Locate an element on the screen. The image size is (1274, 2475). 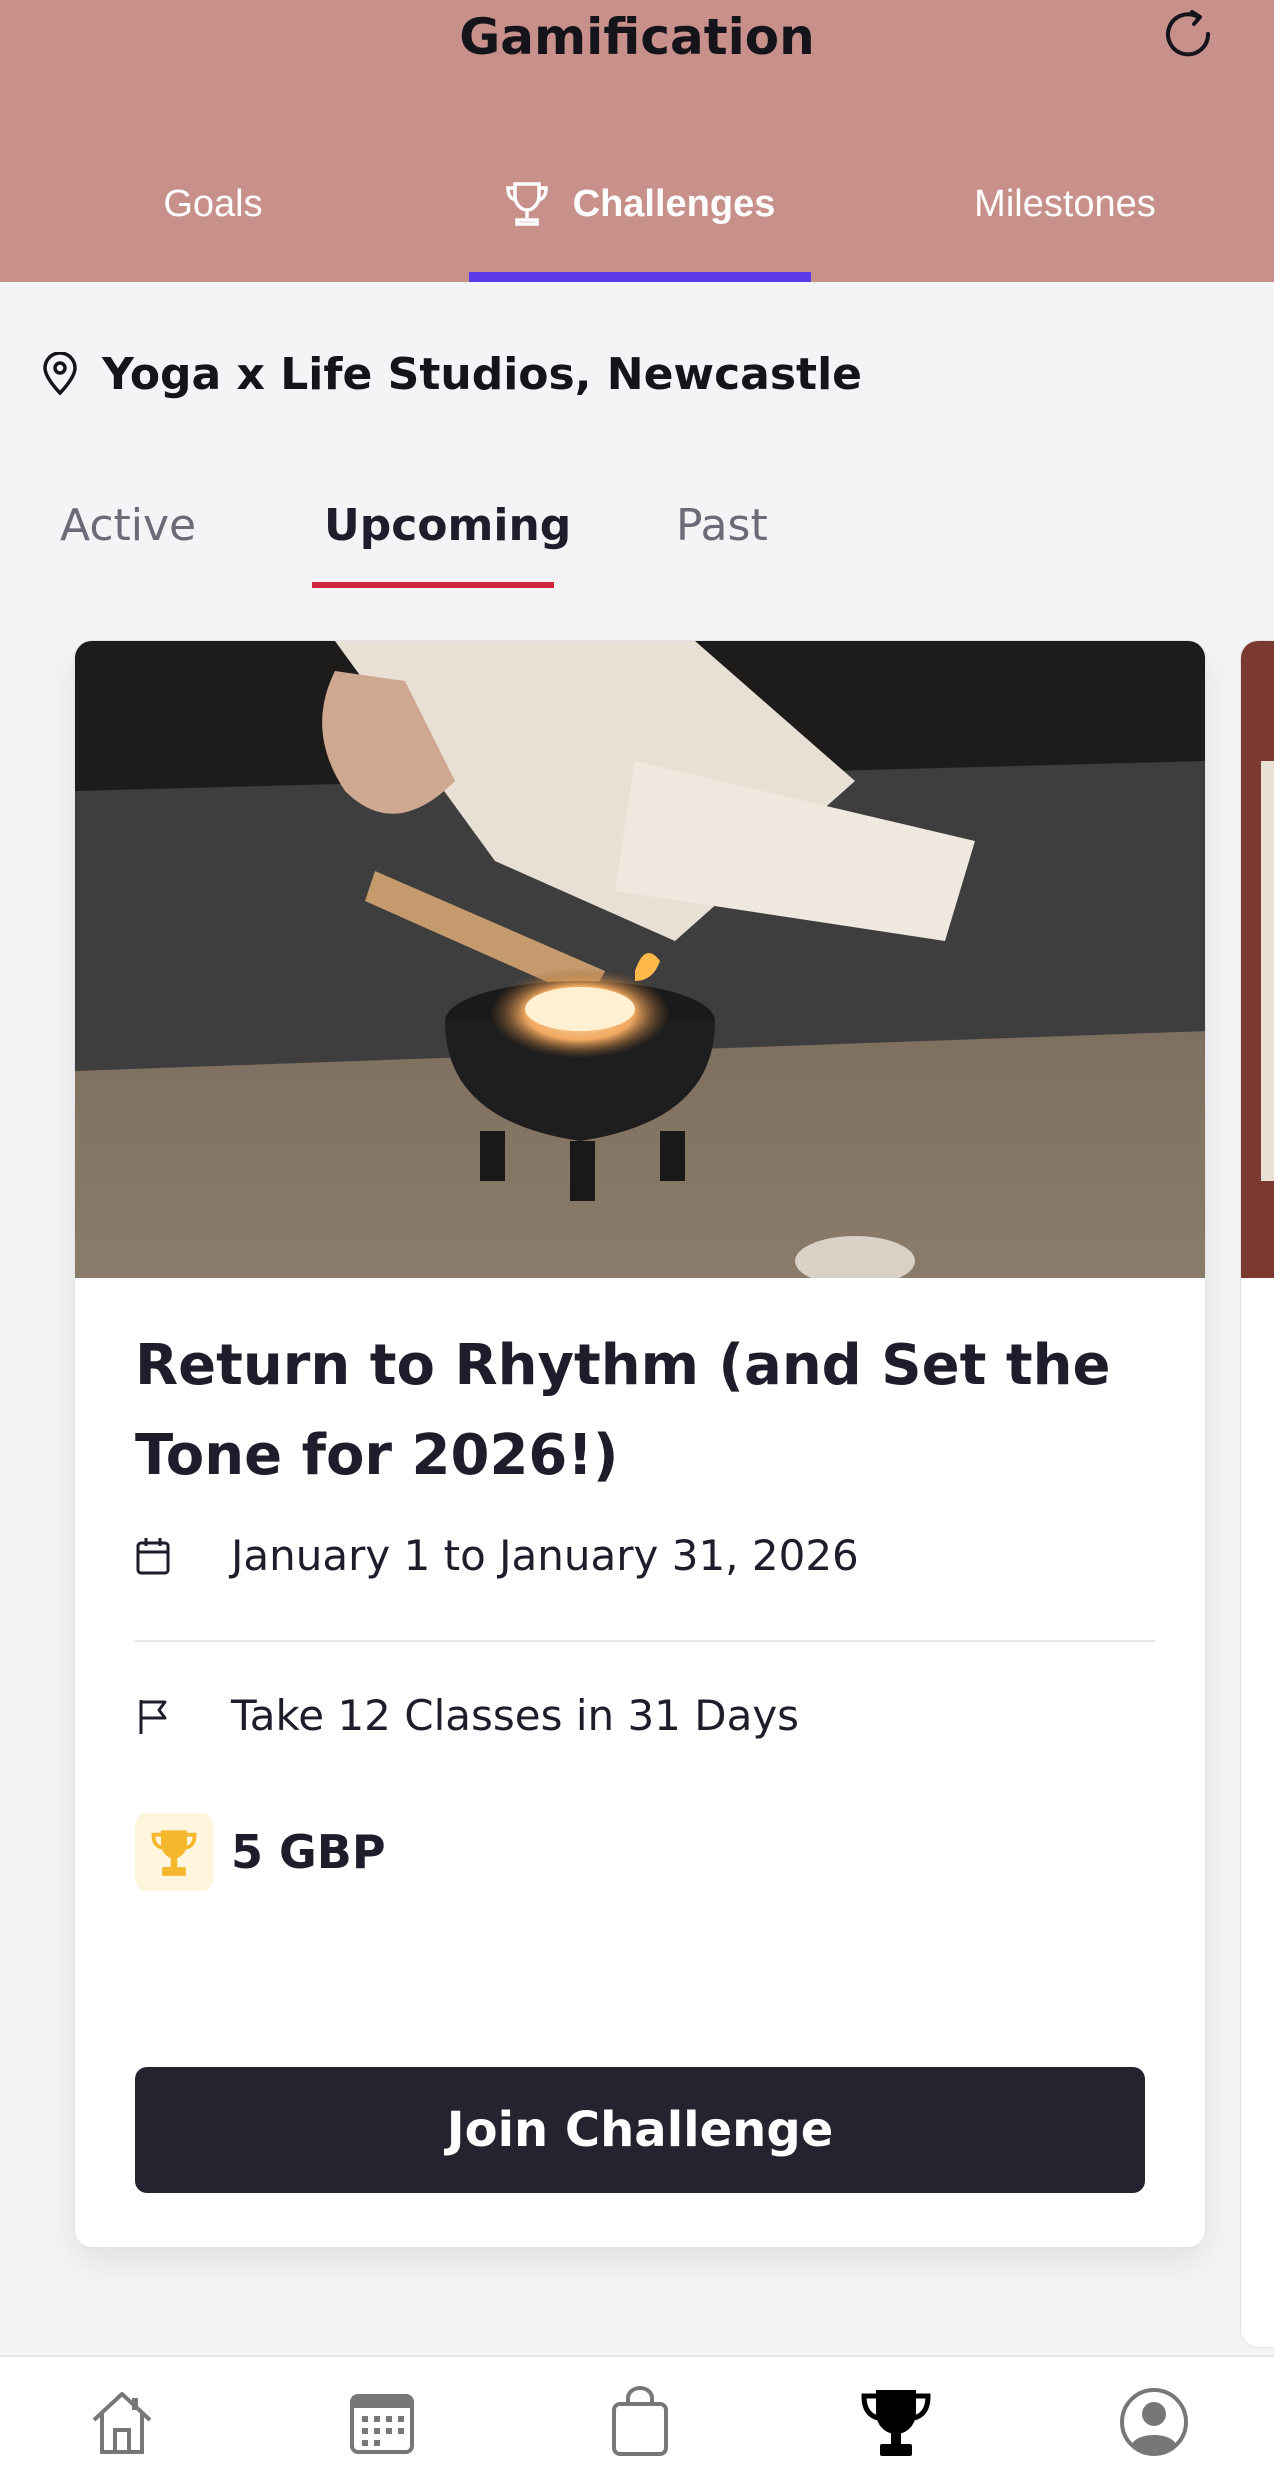
flag-icon is located at coordinates (153, 1716).